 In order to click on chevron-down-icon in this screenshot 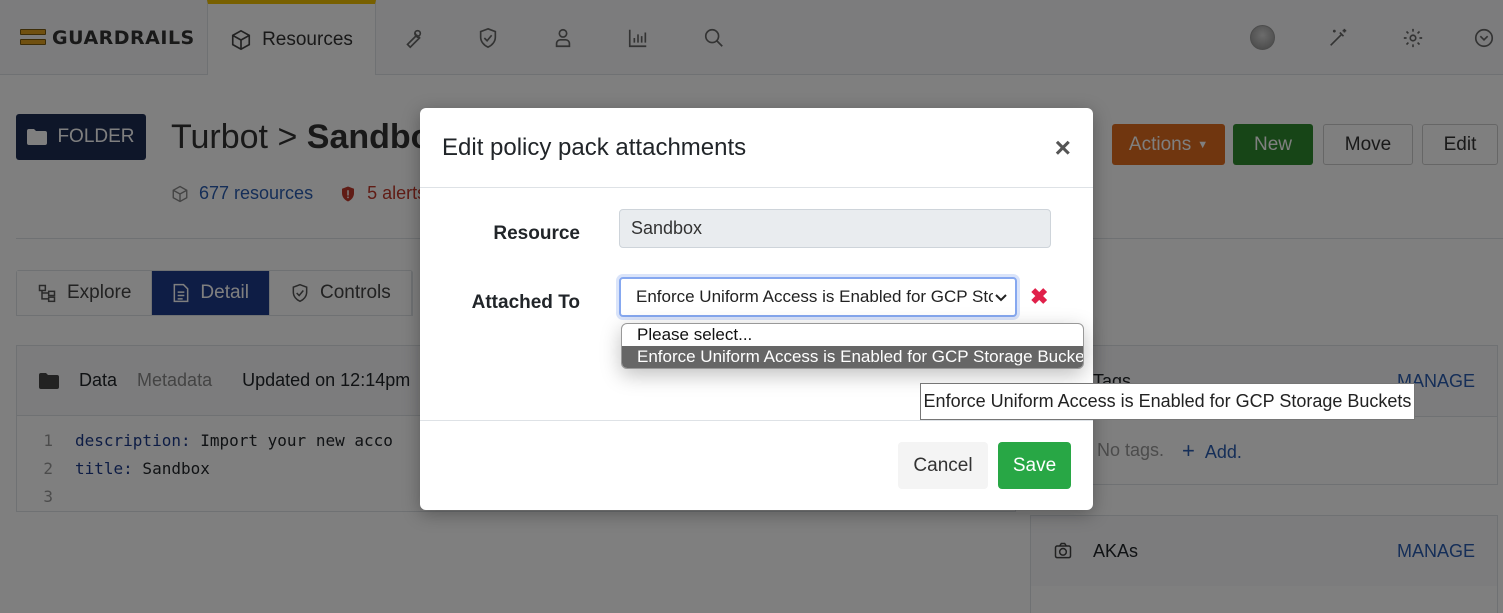, I will do `click(1001, 297)`.